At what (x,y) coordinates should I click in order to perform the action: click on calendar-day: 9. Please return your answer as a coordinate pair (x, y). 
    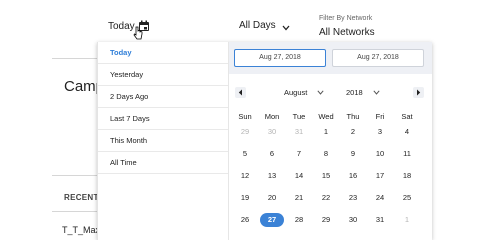
    Looking at the image, I should click on (353, 154).